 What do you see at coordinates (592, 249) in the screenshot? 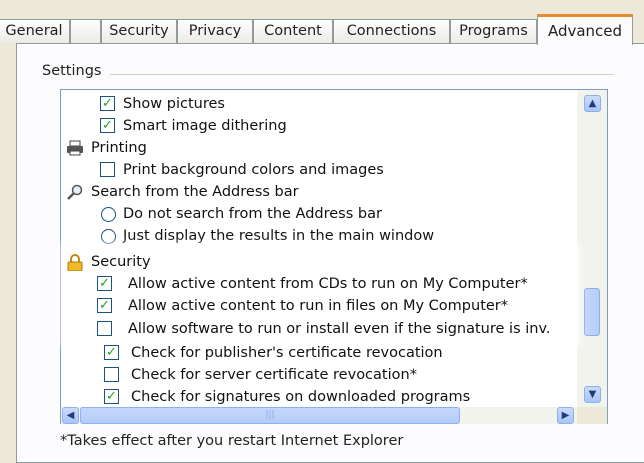
I see `vertical-scrollbar` at bounding box center [592, 249].